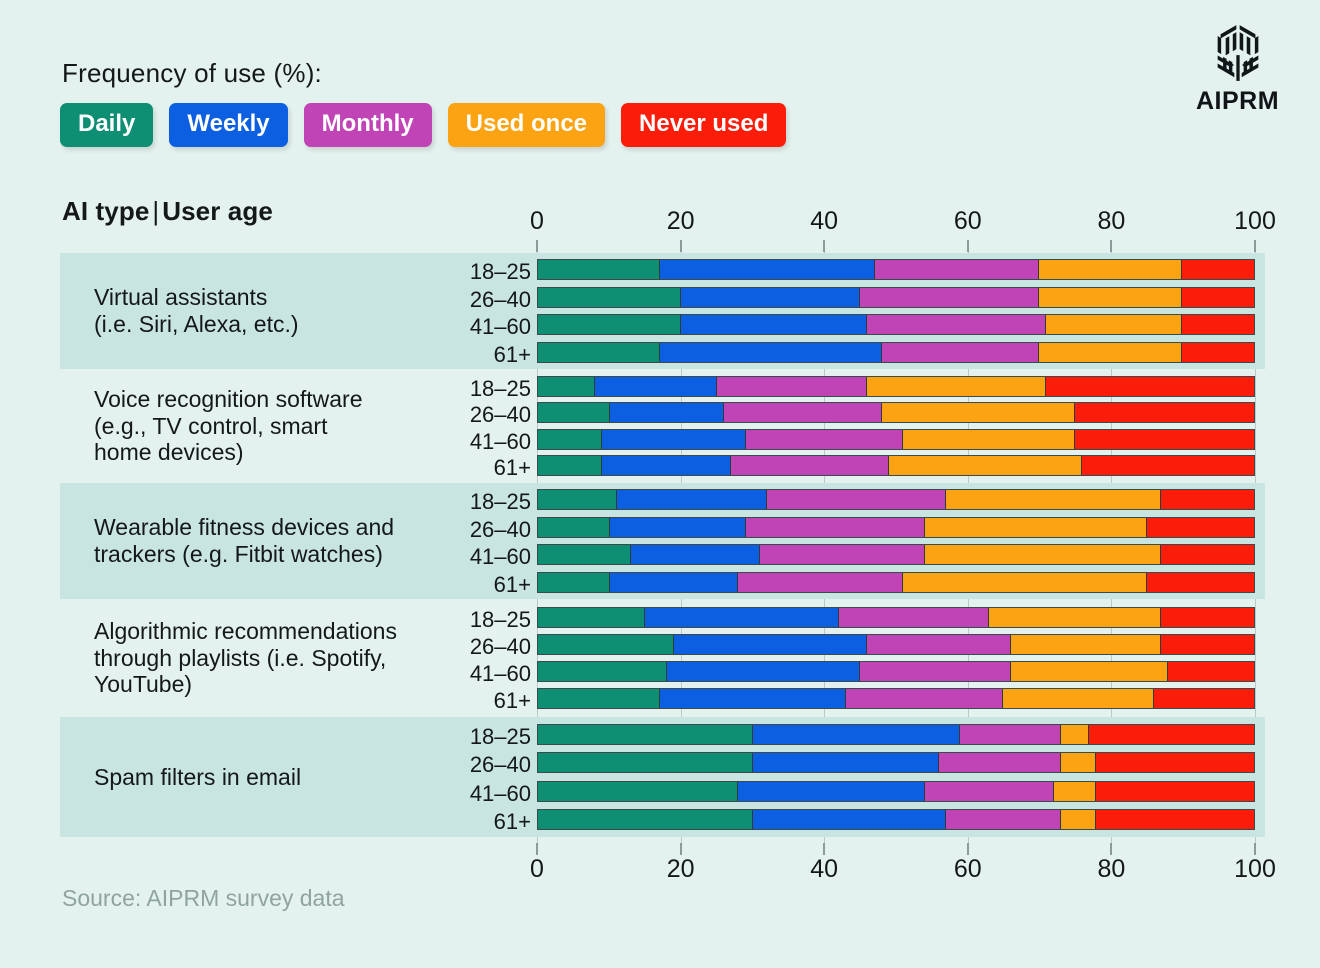 The width and height of the screenshot is (1320, 968). I want to click on category-label-line: (i.e. Siri, Alexa, etc.), so click(196, 324).